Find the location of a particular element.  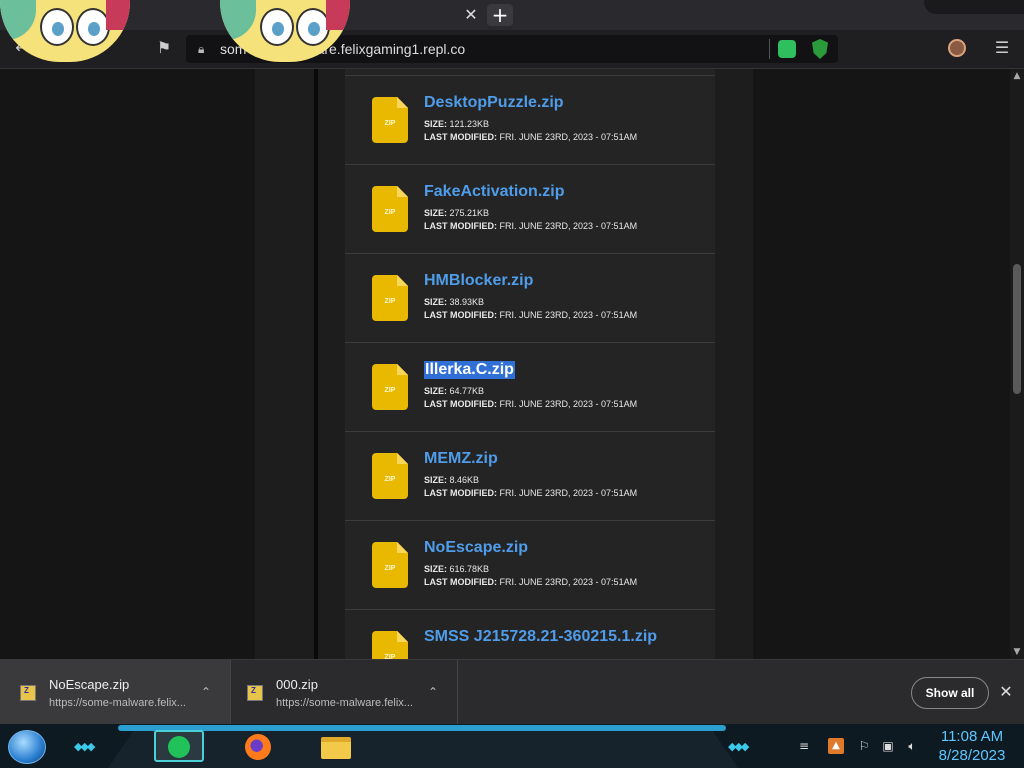

file-size: SIZE: 275.21KB is located at coordinates (457, 213).